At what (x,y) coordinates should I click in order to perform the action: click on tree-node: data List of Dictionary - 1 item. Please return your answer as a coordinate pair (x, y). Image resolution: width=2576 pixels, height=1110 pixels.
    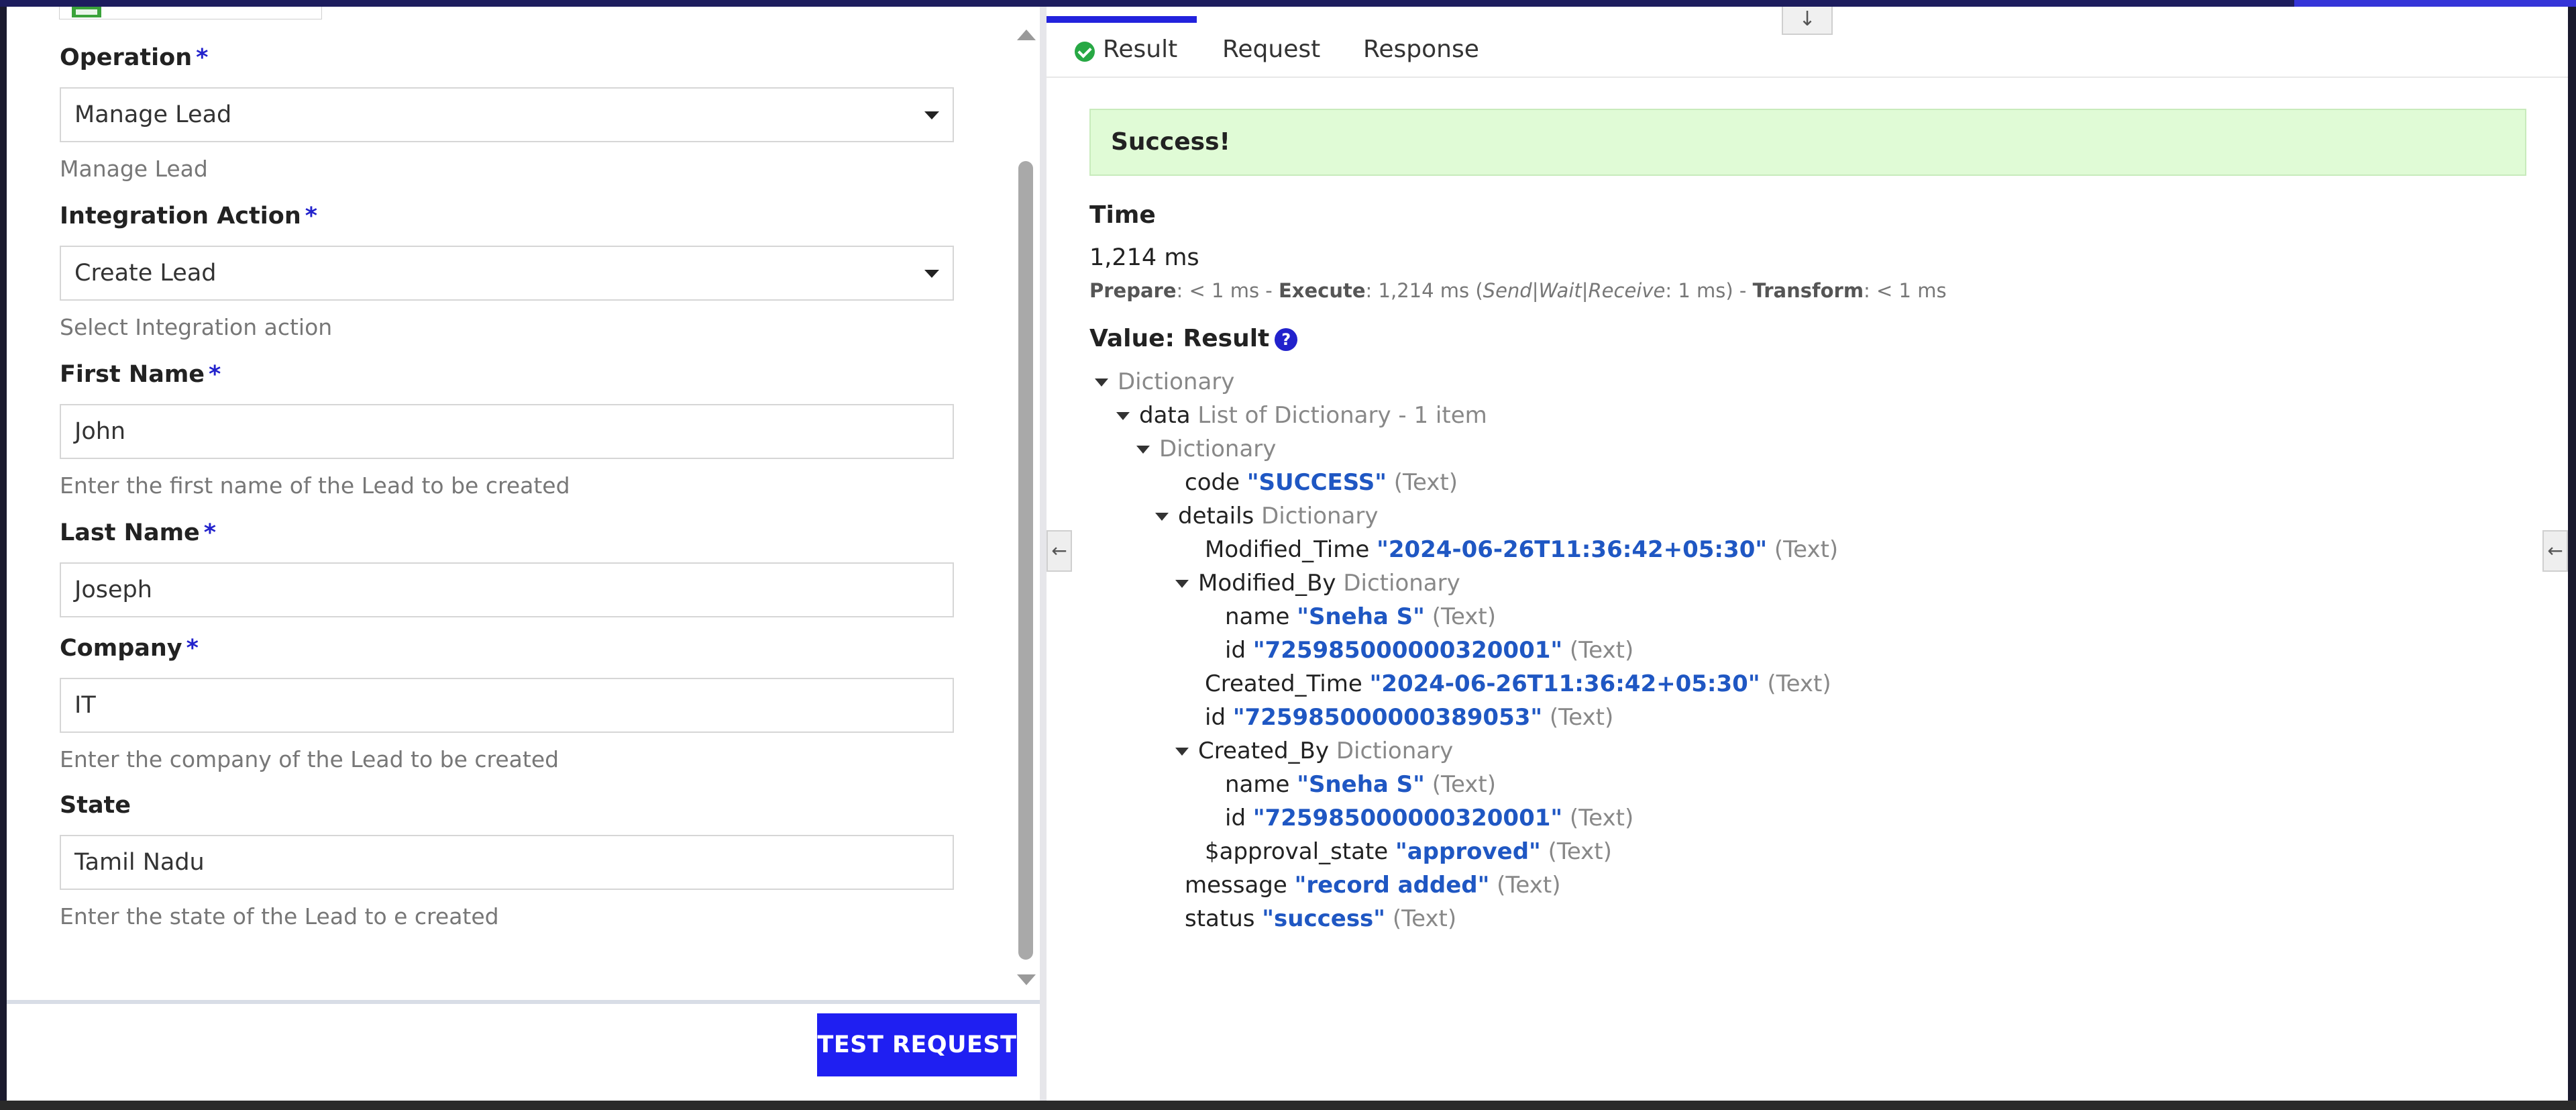
    Looking at the image, I should click on (1301, 415).